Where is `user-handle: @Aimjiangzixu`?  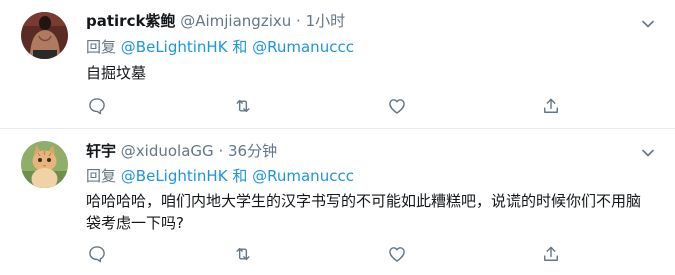 user-handle: @Aimjiangzixu is located at coordinates (235, 21).